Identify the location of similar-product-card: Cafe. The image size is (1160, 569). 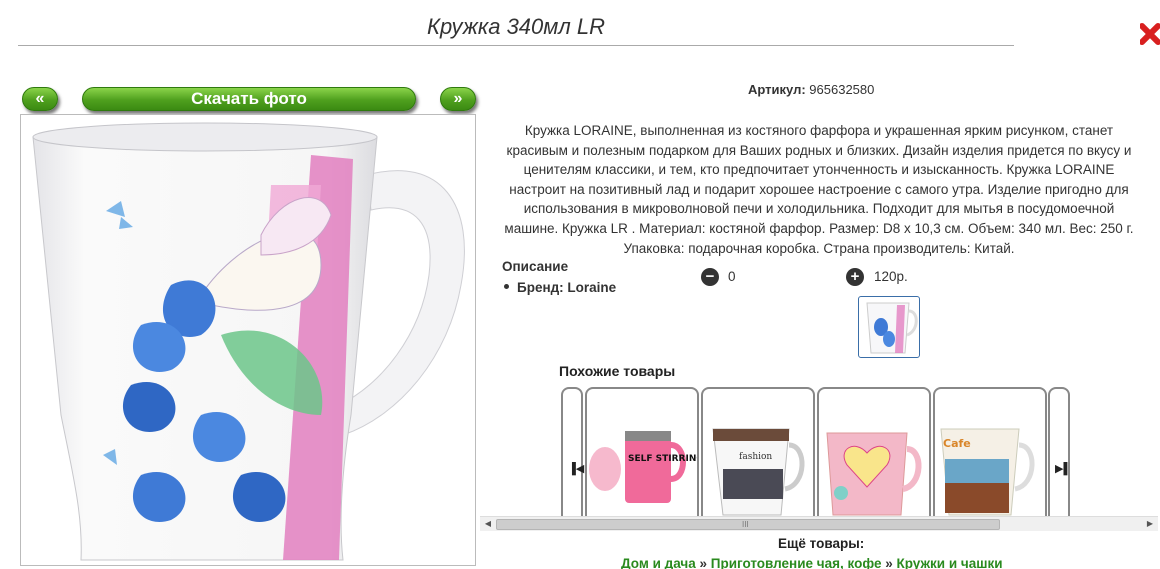
(990, 457).